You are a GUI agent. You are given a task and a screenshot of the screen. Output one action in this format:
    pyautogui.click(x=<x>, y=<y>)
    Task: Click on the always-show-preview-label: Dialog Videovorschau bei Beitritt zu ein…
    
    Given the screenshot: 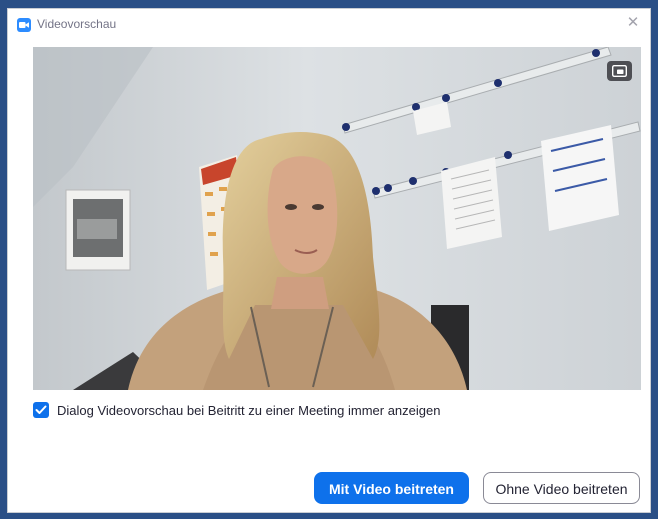 What is the action you would take?
    pyautogui.click(x=249, y=410)
    